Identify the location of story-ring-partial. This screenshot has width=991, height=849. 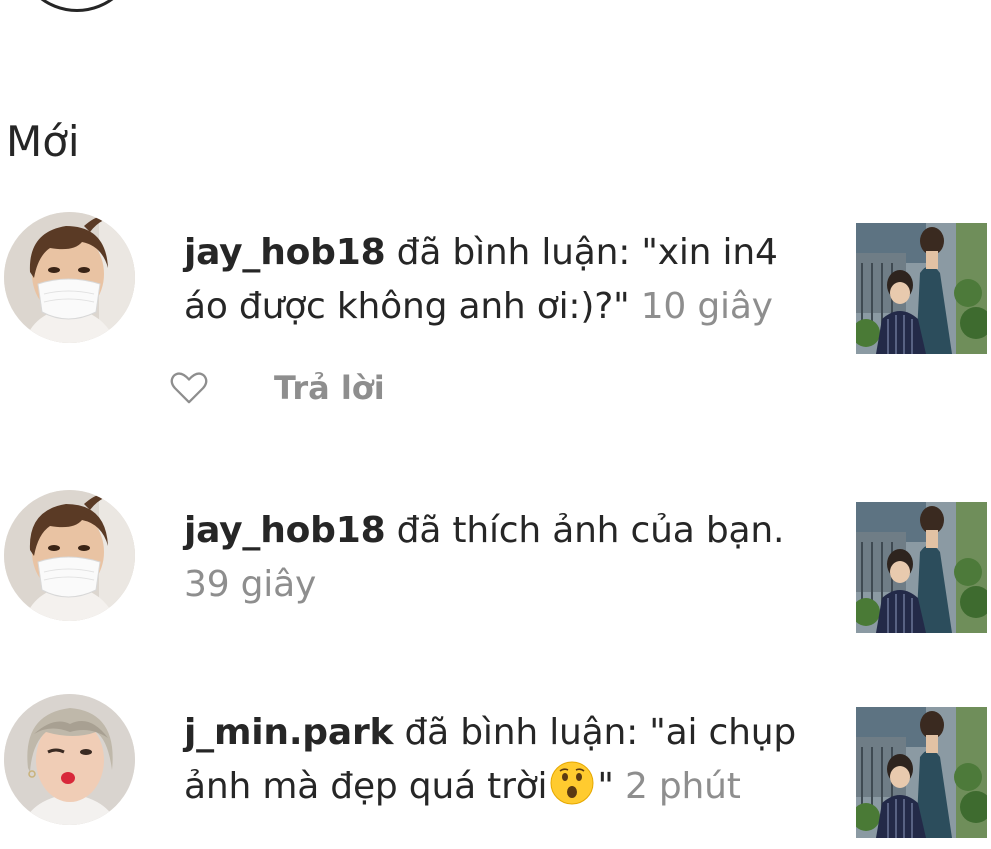
(77, 6).